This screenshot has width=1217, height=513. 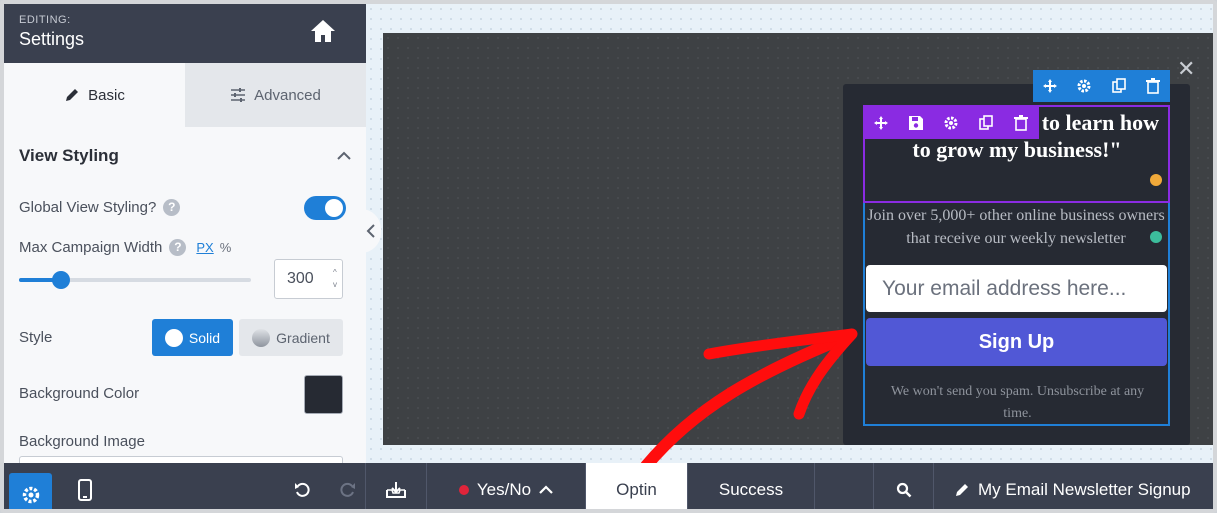 I want to click on section-header: View Styling, so click(x=185, y=150).